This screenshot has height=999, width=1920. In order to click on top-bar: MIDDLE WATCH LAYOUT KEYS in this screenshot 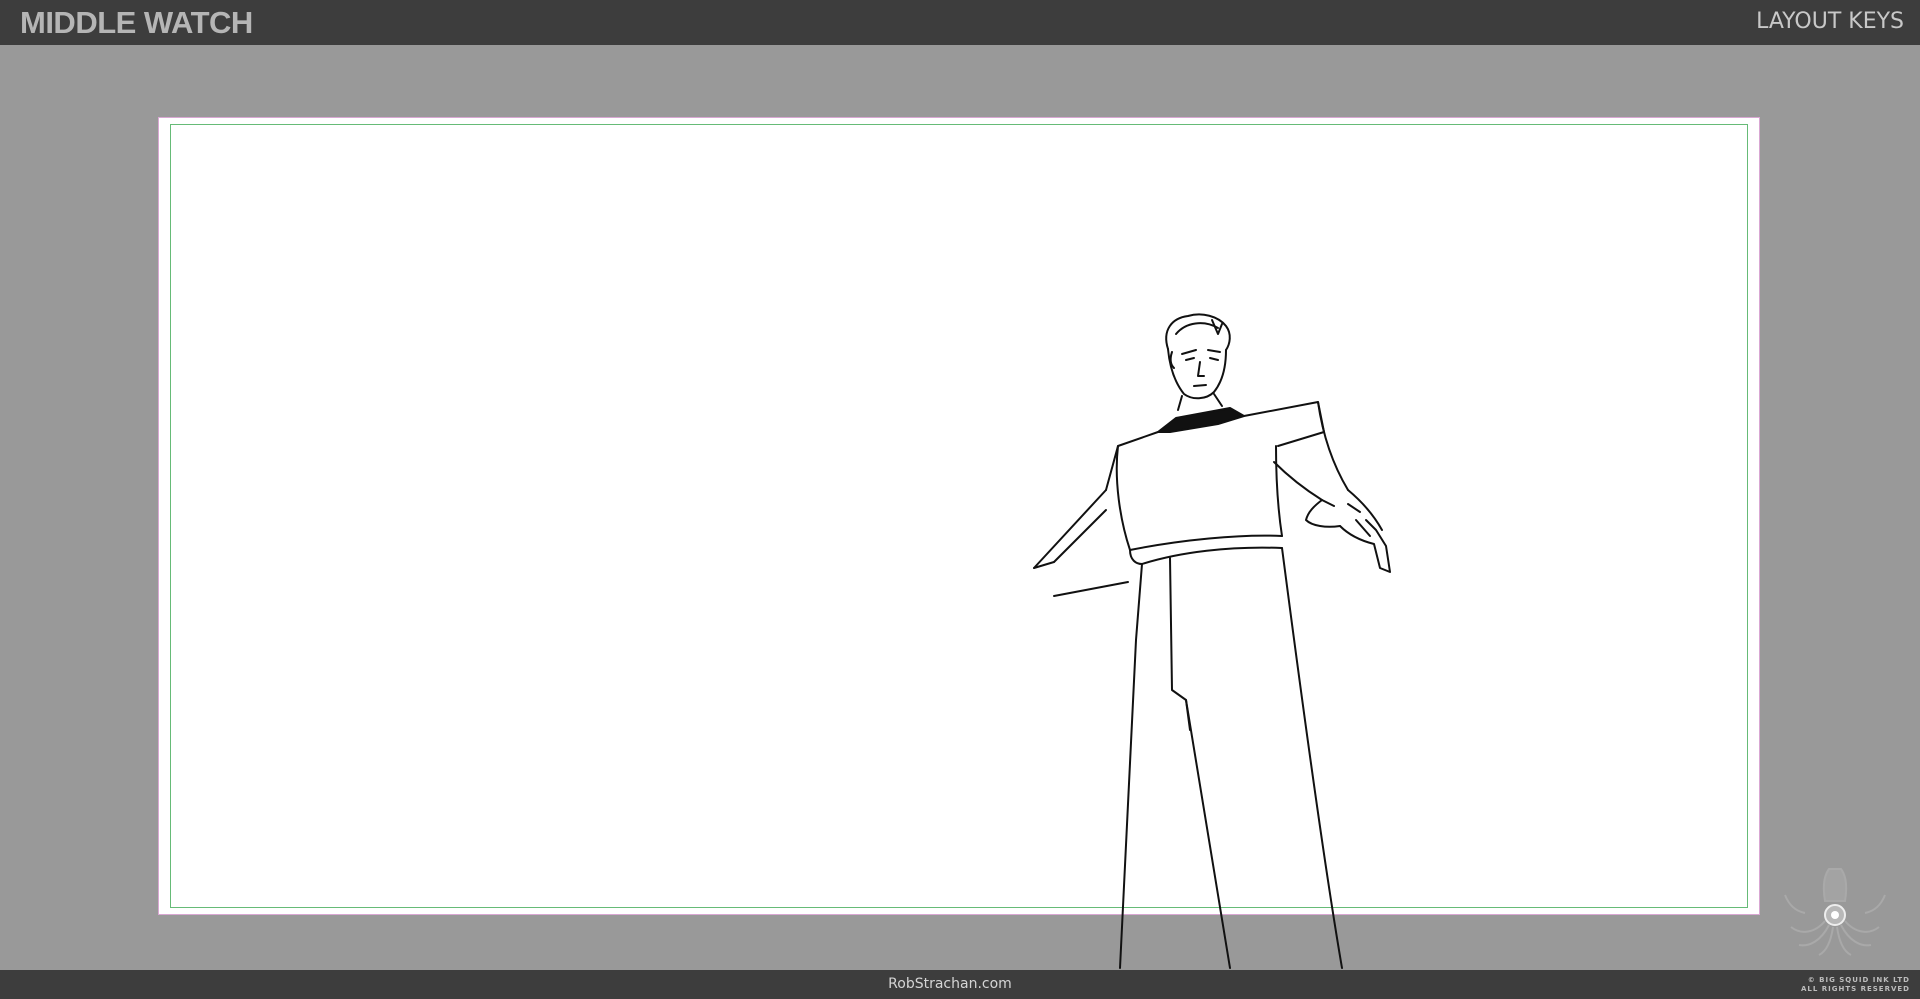, I will do `click(960, 22)`.